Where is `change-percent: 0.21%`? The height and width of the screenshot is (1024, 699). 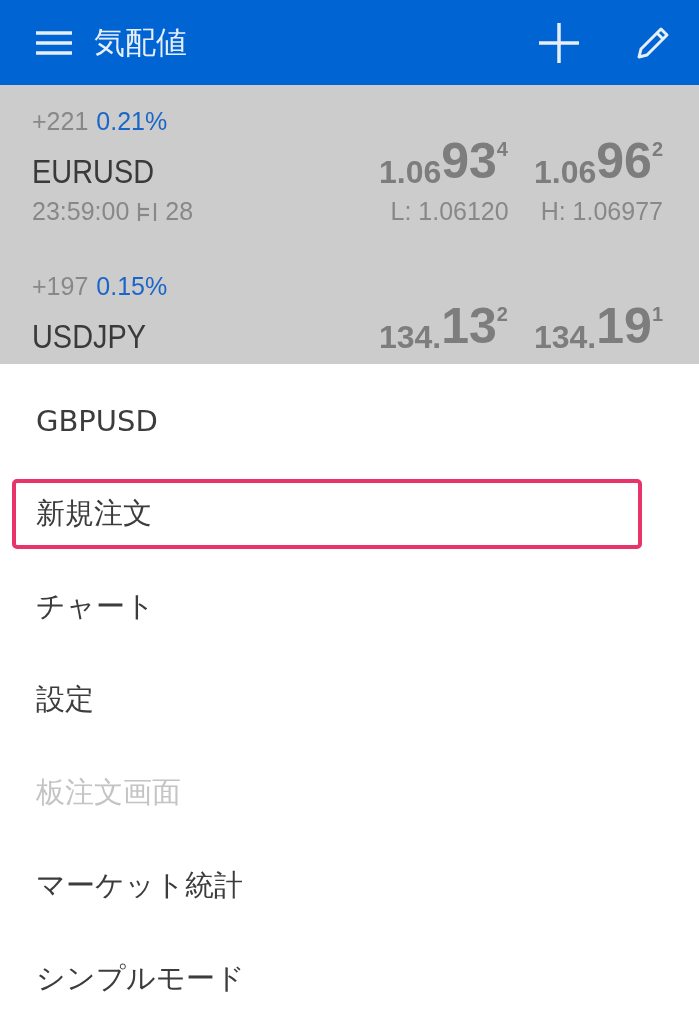 change-percent: 0.21% is located at coordinates (132, 122).